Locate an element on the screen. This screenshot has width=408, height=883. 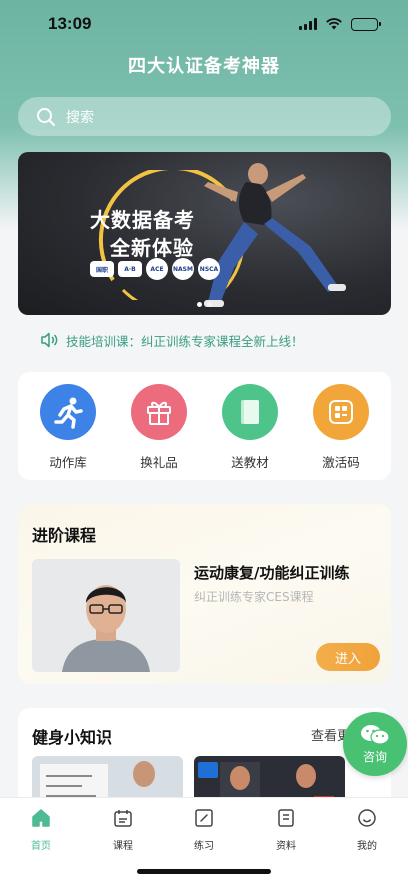
smile-icon is located at coordinates (367, 818).